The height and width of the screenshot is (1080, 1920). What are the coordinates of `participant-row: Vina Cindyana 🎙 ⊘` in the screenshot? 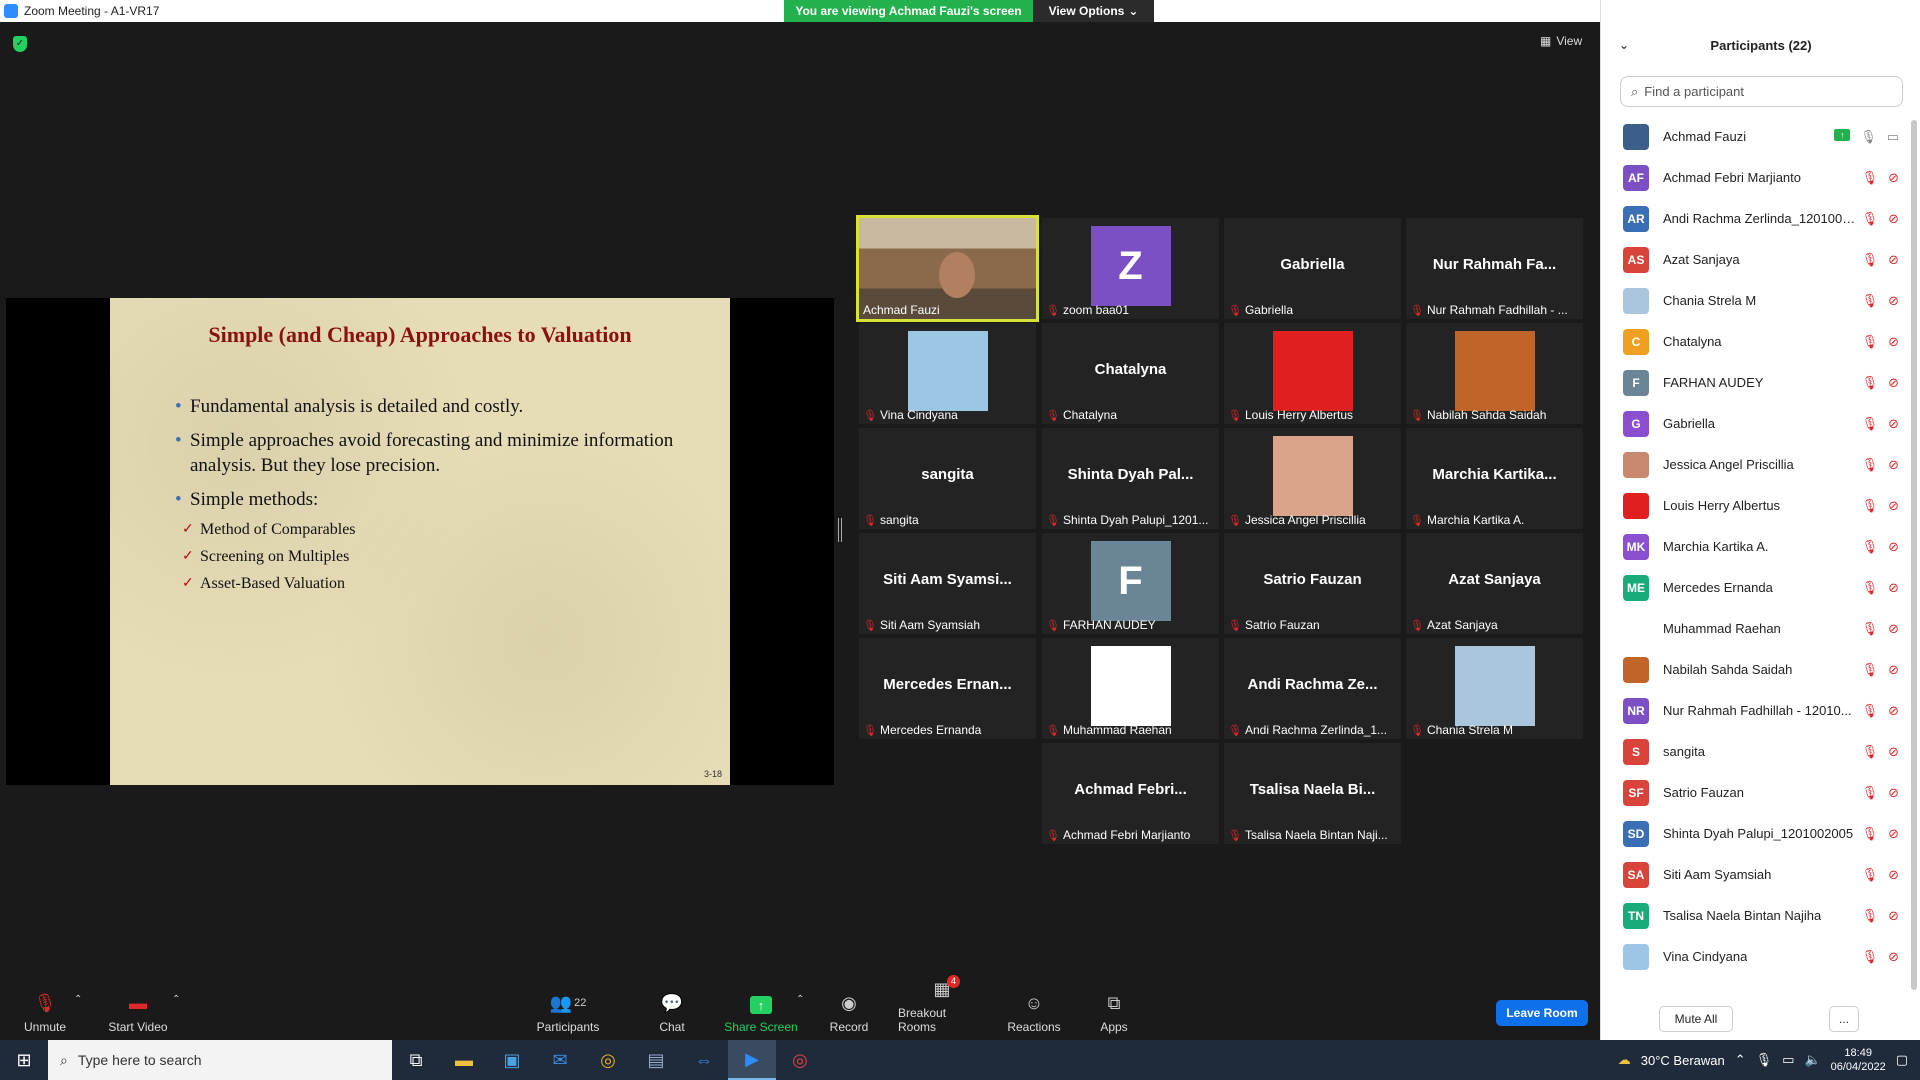 It's located at (1756, 956).